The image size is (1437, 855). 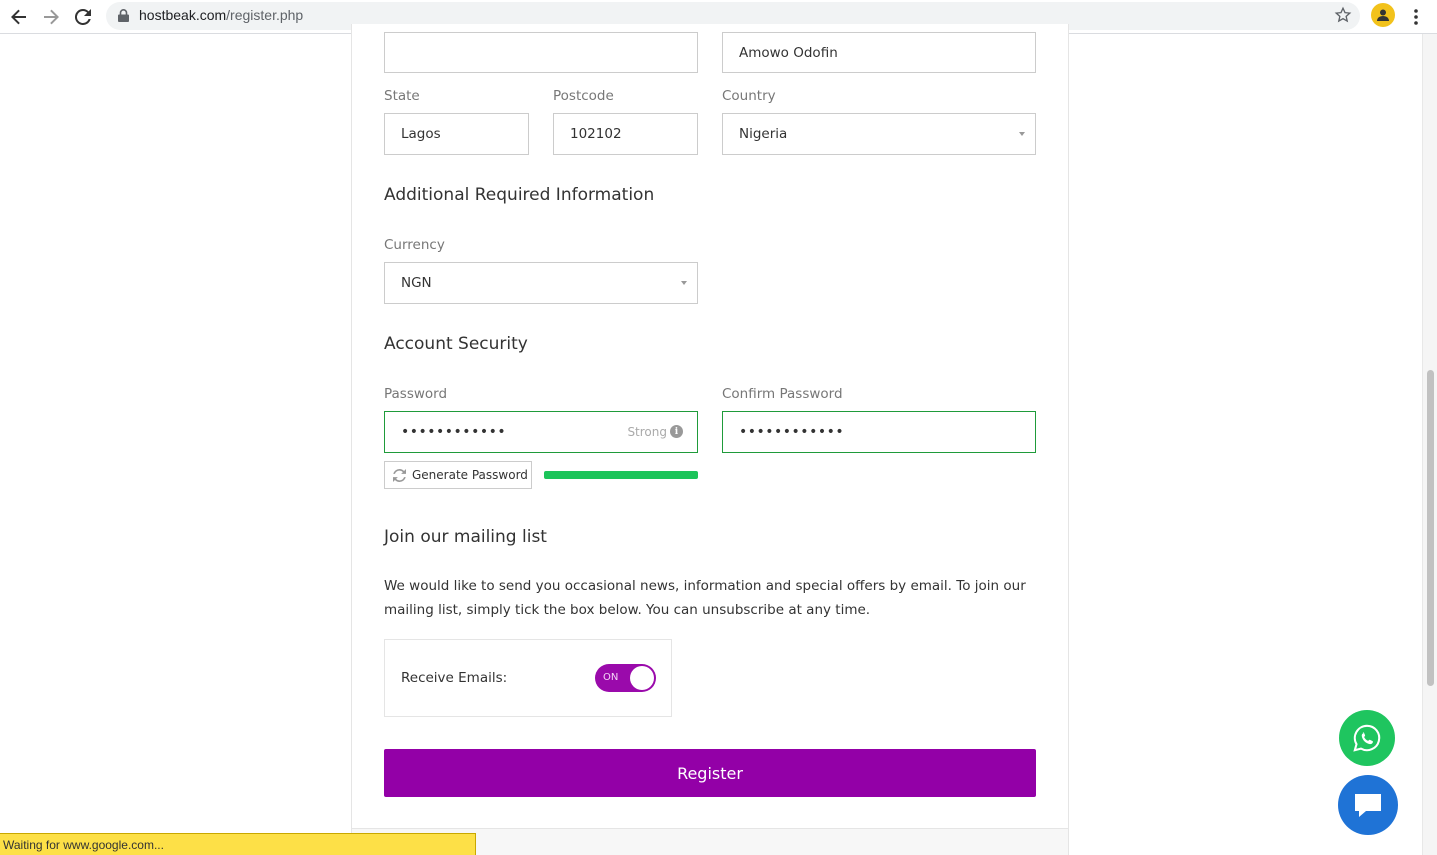 I want to click on toggle-state-text: ON, so click(x=611, y=677).